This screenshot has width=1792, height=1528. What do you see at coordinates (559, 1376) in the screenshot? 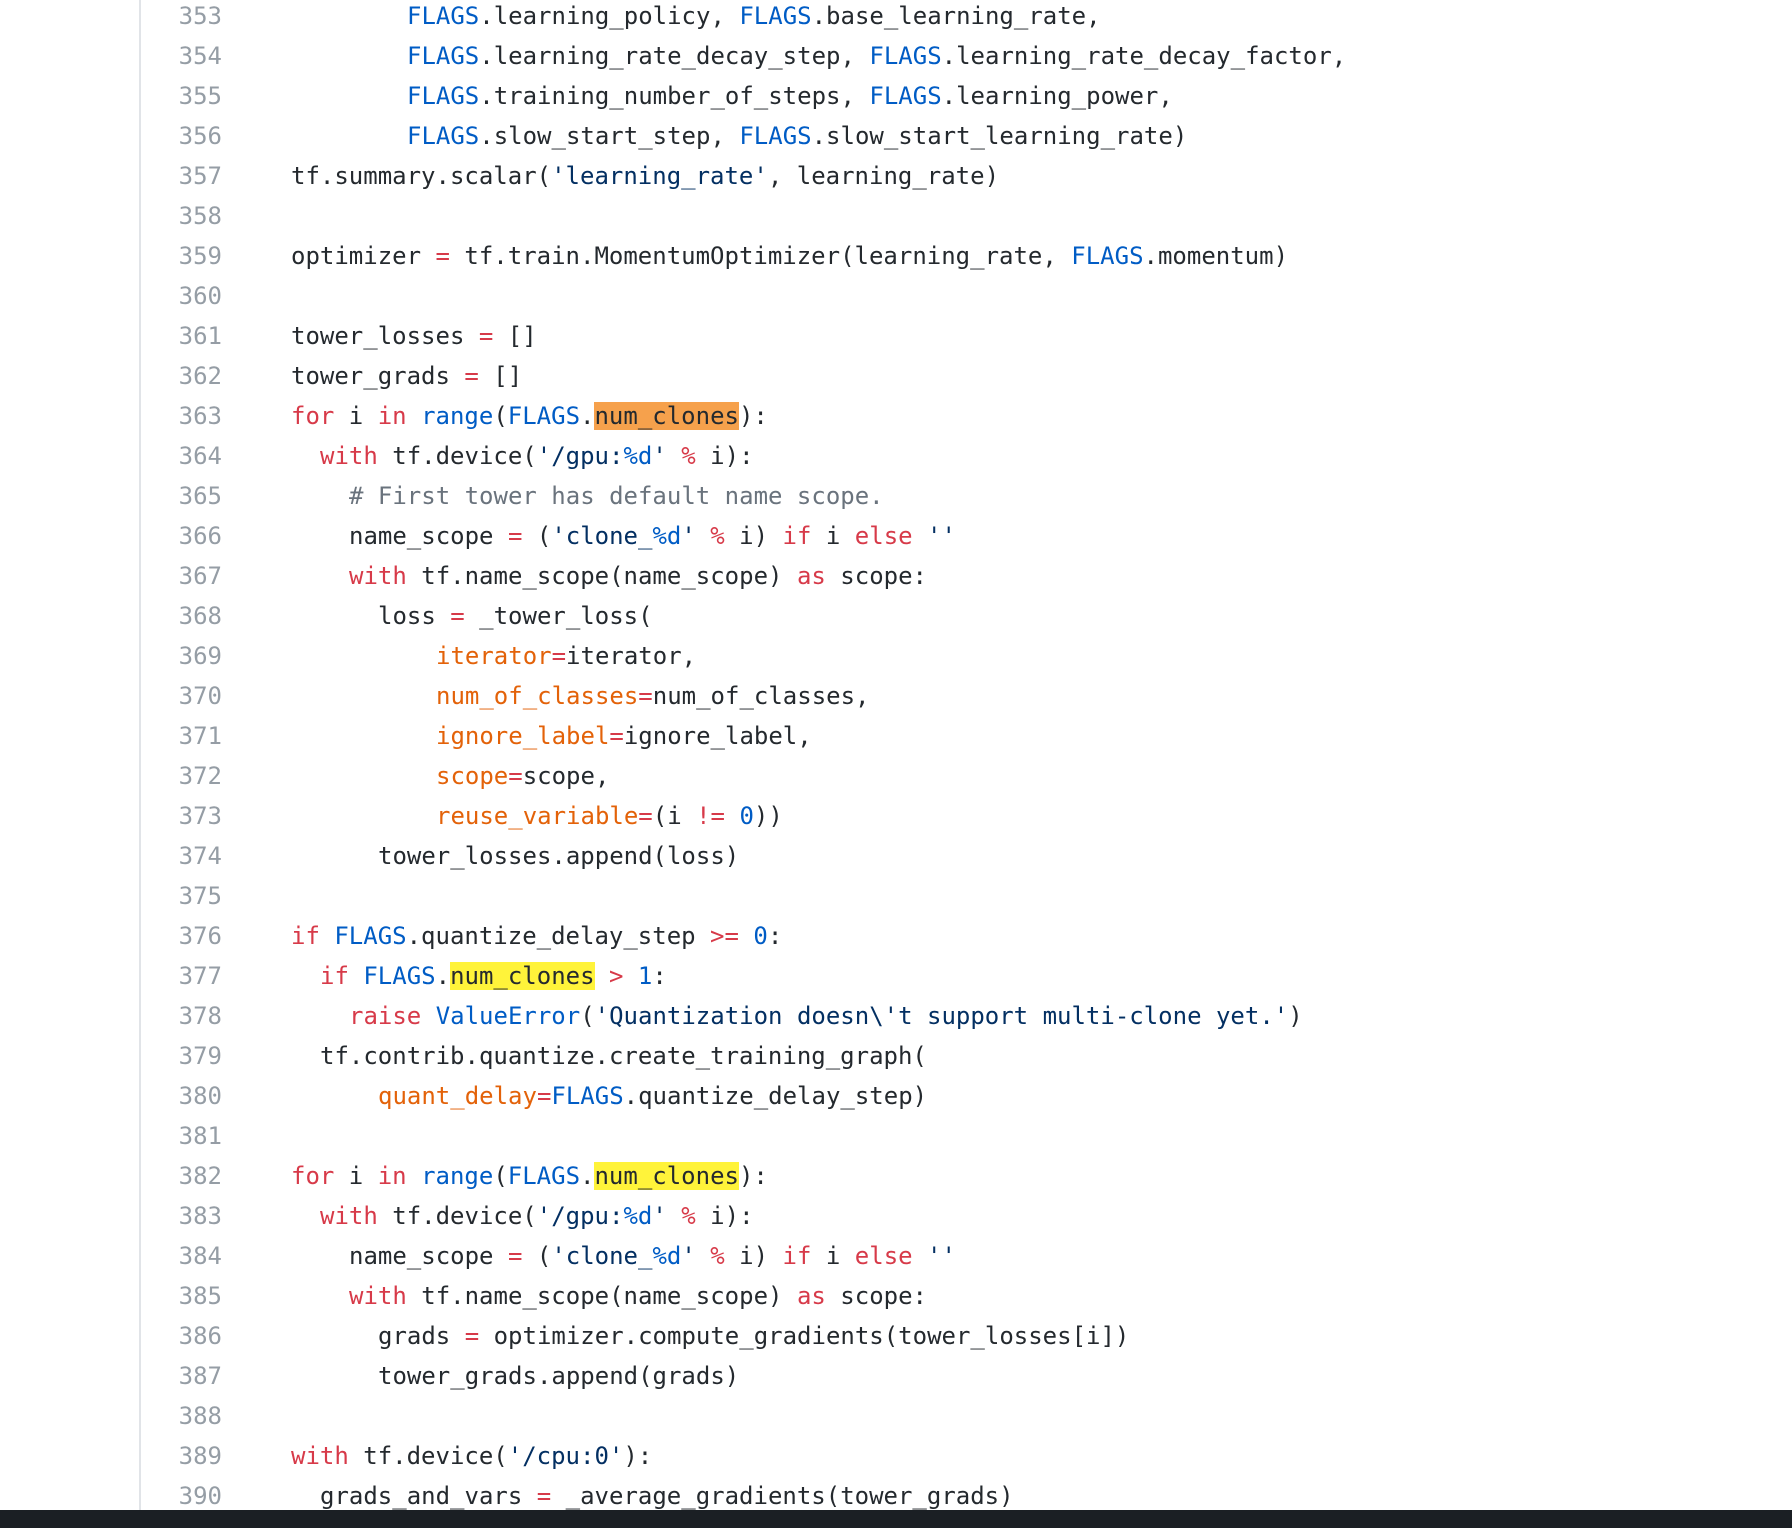
I see `code-token: tower_grads.append(grads)` at bounding box center [559, 1376].